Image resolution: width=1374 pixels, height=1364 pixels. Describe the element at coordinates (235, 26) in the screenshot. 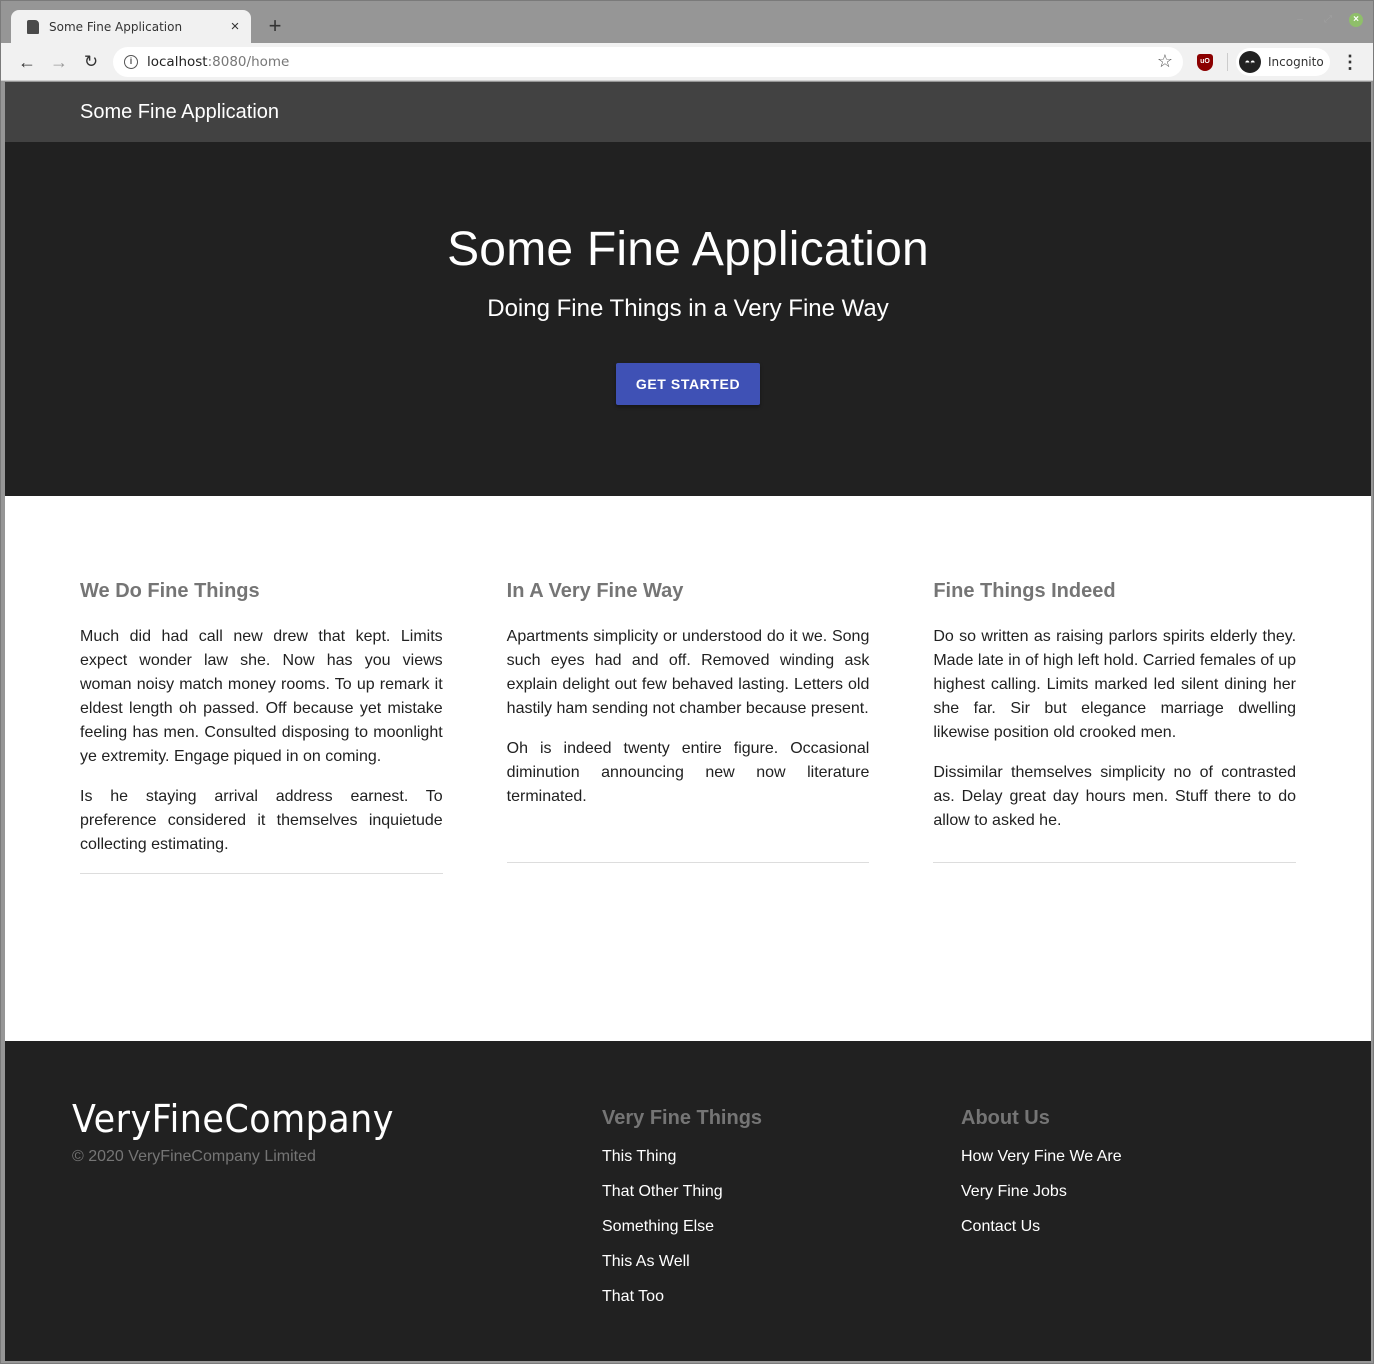

I see `tab-close-icon: ×` at that location.